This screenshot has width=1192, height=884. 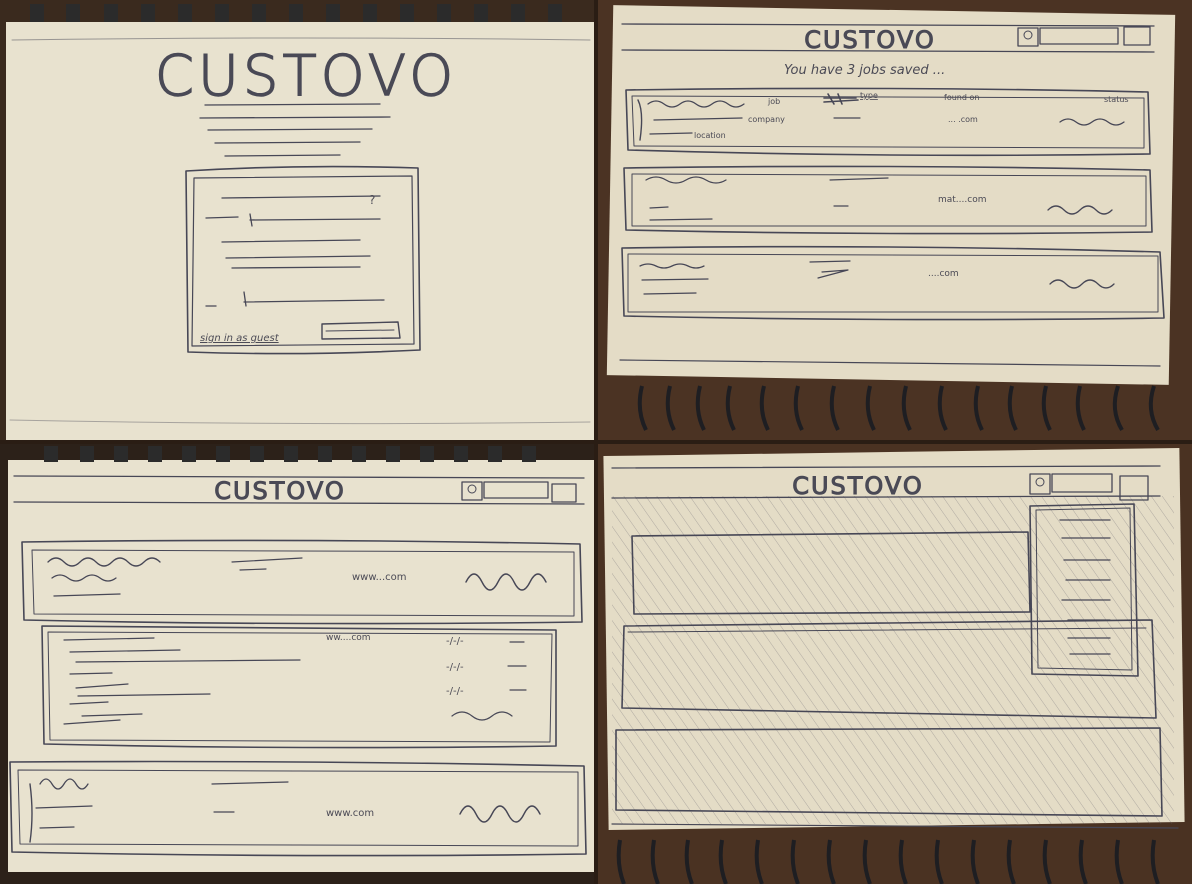 I want to click on tagline-scribbles, so click(x=295, y=130).